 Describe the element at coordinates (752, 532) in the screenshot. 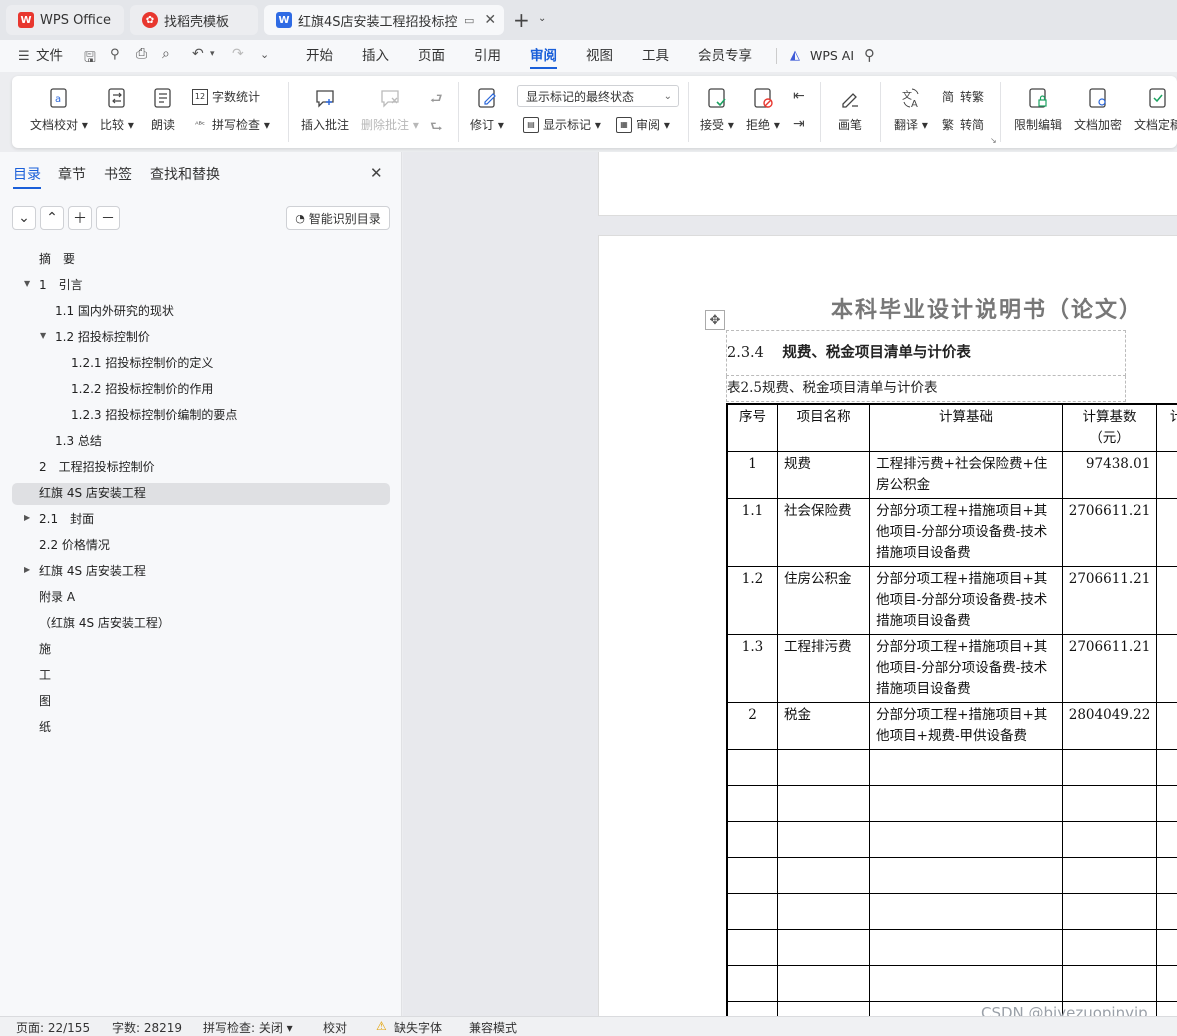

I see `cell-index: 1.1` at that location.